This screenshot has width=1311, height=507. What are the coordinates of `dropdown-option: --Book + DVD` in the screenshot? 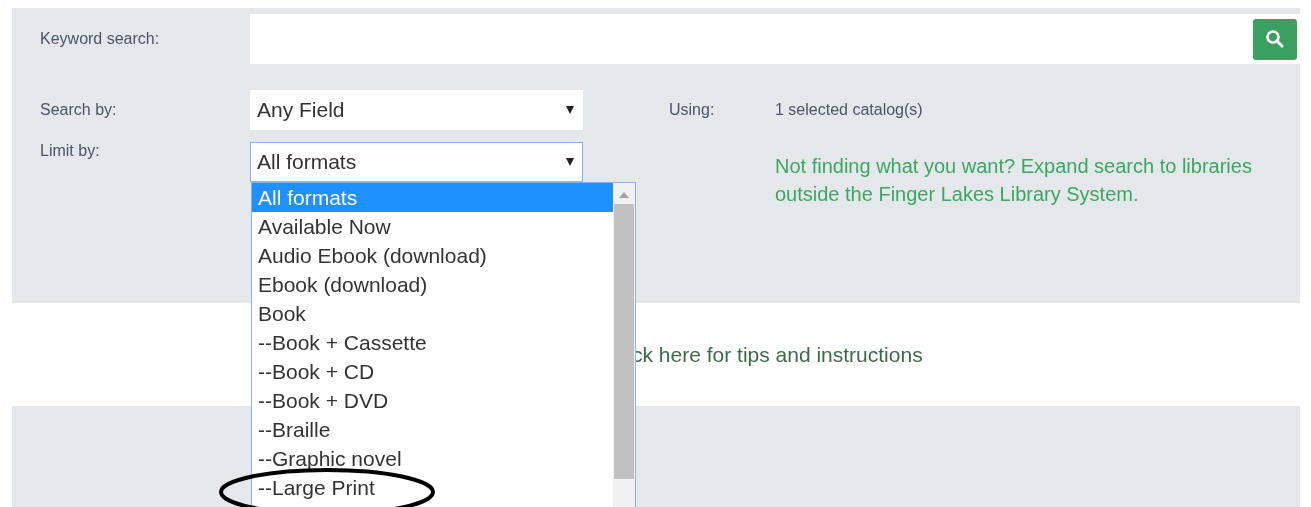 It's located at (432, 400).